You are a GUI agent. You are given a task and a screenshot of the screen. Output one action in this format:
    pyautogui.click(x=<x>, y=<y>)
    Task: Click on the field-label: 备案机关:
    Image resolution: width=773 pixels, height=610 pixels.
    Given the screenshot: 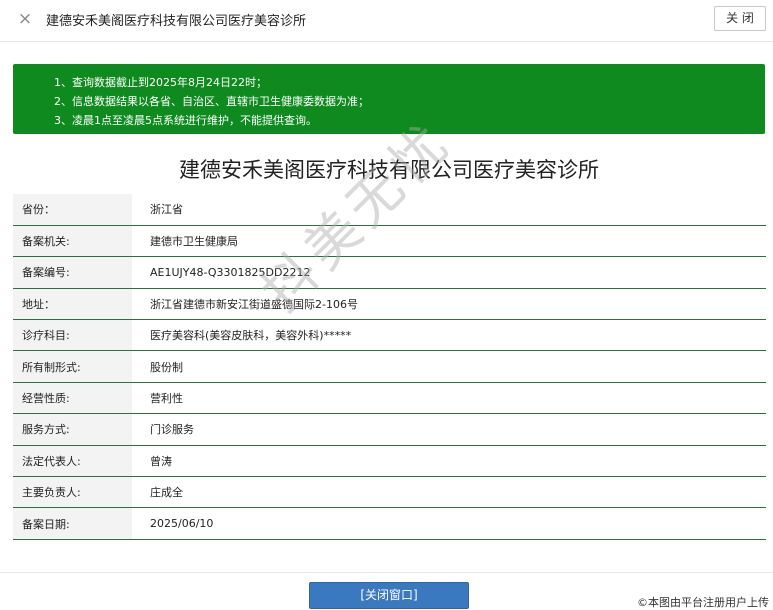 What is the action you would take?
    pyautogui.click(x=72, y=241)
    